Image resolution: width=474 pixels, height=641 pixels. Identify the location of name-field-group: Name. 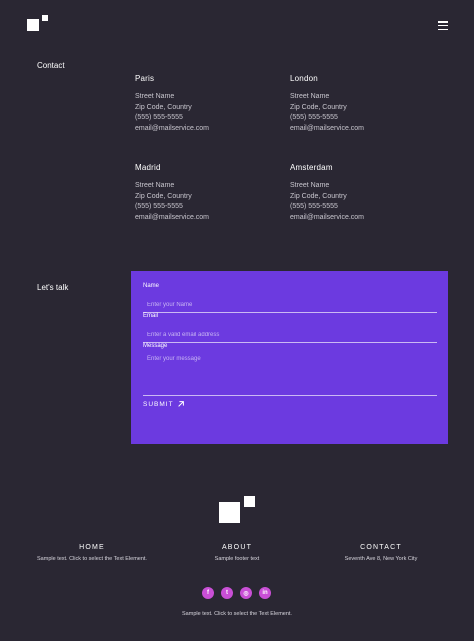
(290, 298).